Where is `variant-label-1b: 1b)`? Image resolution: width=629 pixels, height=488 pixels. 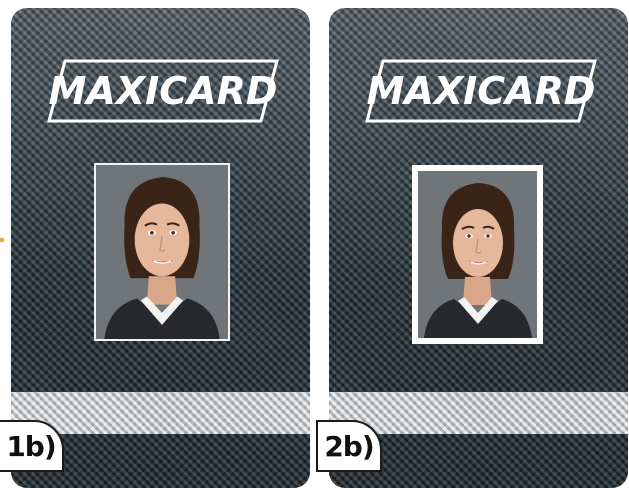 variant-label-1b: 1b) is located at coordinates (32, 446).